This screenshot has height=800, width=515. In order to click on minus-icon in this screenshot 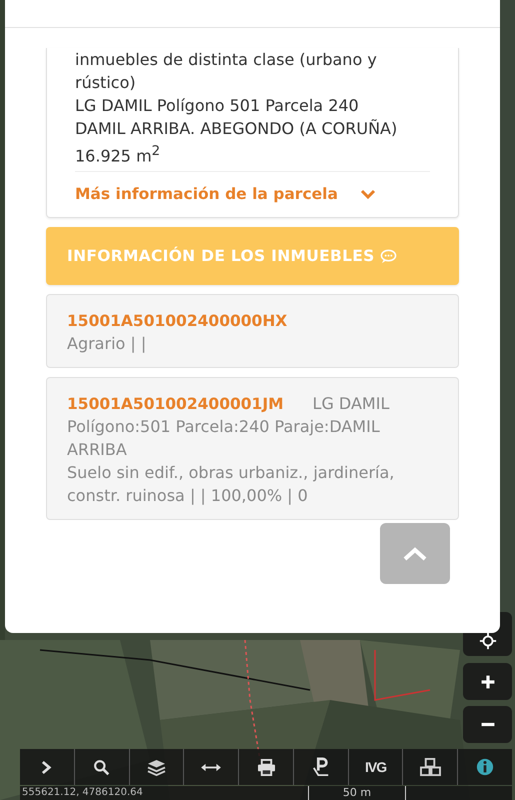, I will do `click(488, 724)`.